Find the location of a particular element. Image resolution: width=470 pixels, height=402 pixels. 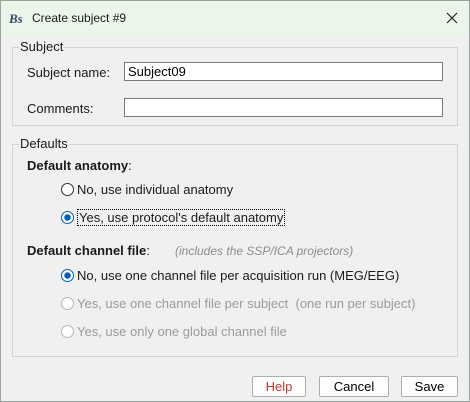

anatomy-option-default-label: Yes, use protocol's default anatomy is located at coordinates (181, 217).